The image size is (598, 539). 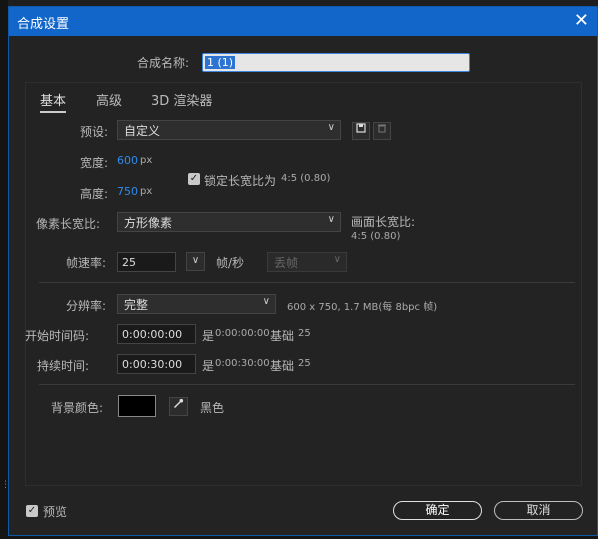 What do you see at coordinates (212, 408) in the screenshot?
I see `background-color-name: 黑色` at bounding box center [212, 408].